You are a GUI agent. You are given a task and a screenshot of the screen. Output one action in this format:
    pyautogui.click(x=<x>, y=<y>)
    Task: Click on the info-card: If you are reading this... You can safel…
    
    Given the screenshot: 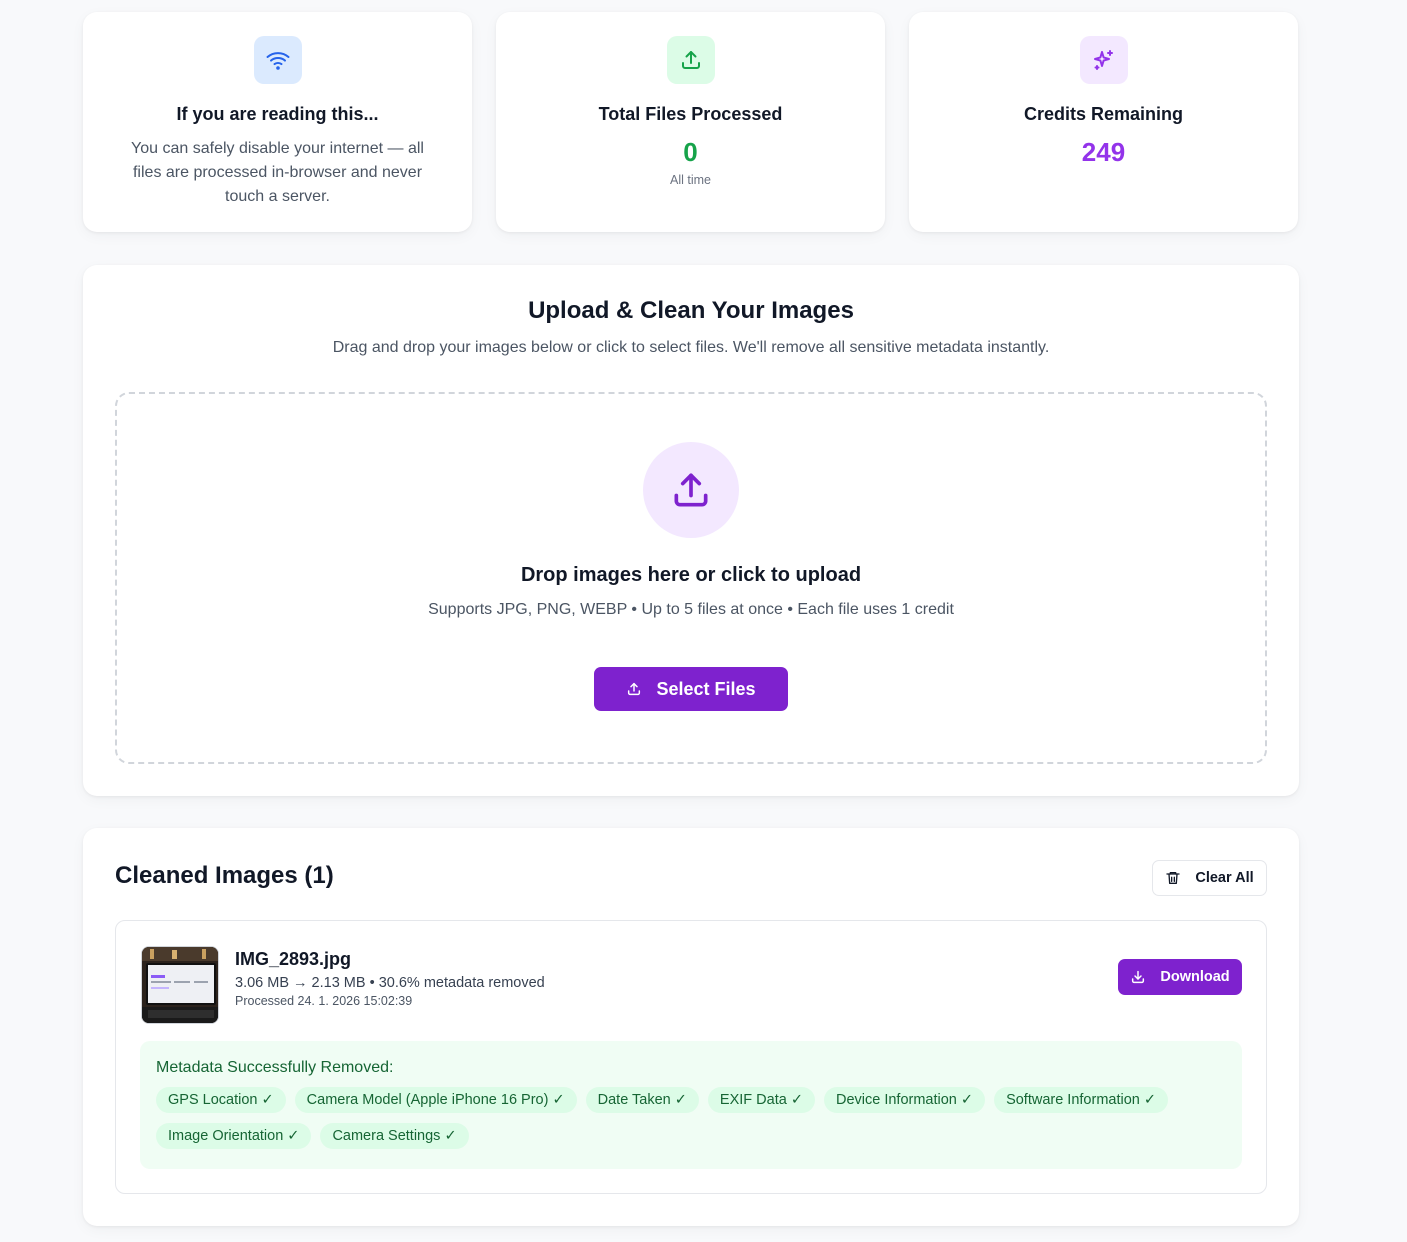 What is the action you would take?
    pyautogui.click(x=277, y=122)
    